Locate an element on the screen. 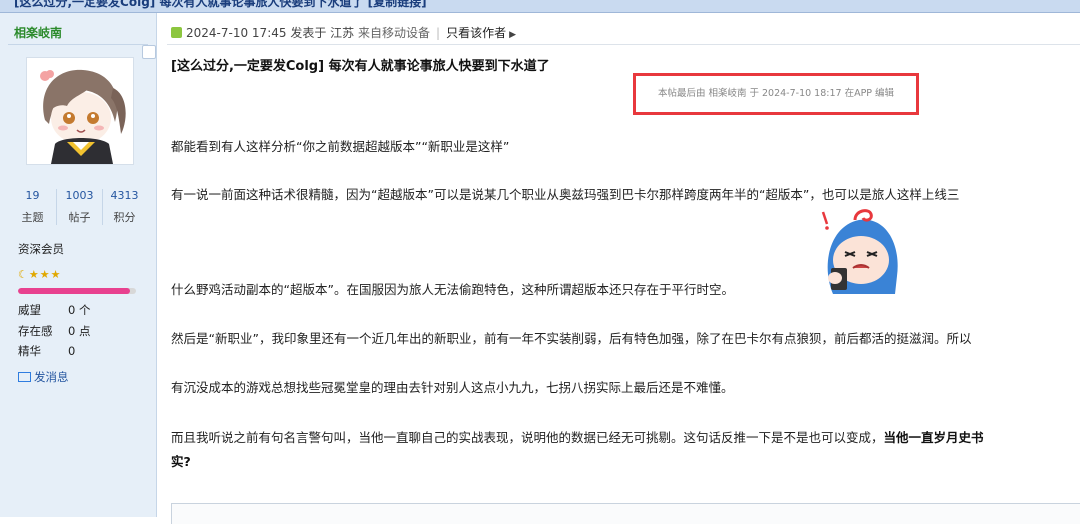 The width and height of the screenshot is (1080, 524). thread-title: [这么过分,一定要发Colg] 每次有人就事论事旅人快要到下水道了 [复制链接] is located at coordinates (220, 4).